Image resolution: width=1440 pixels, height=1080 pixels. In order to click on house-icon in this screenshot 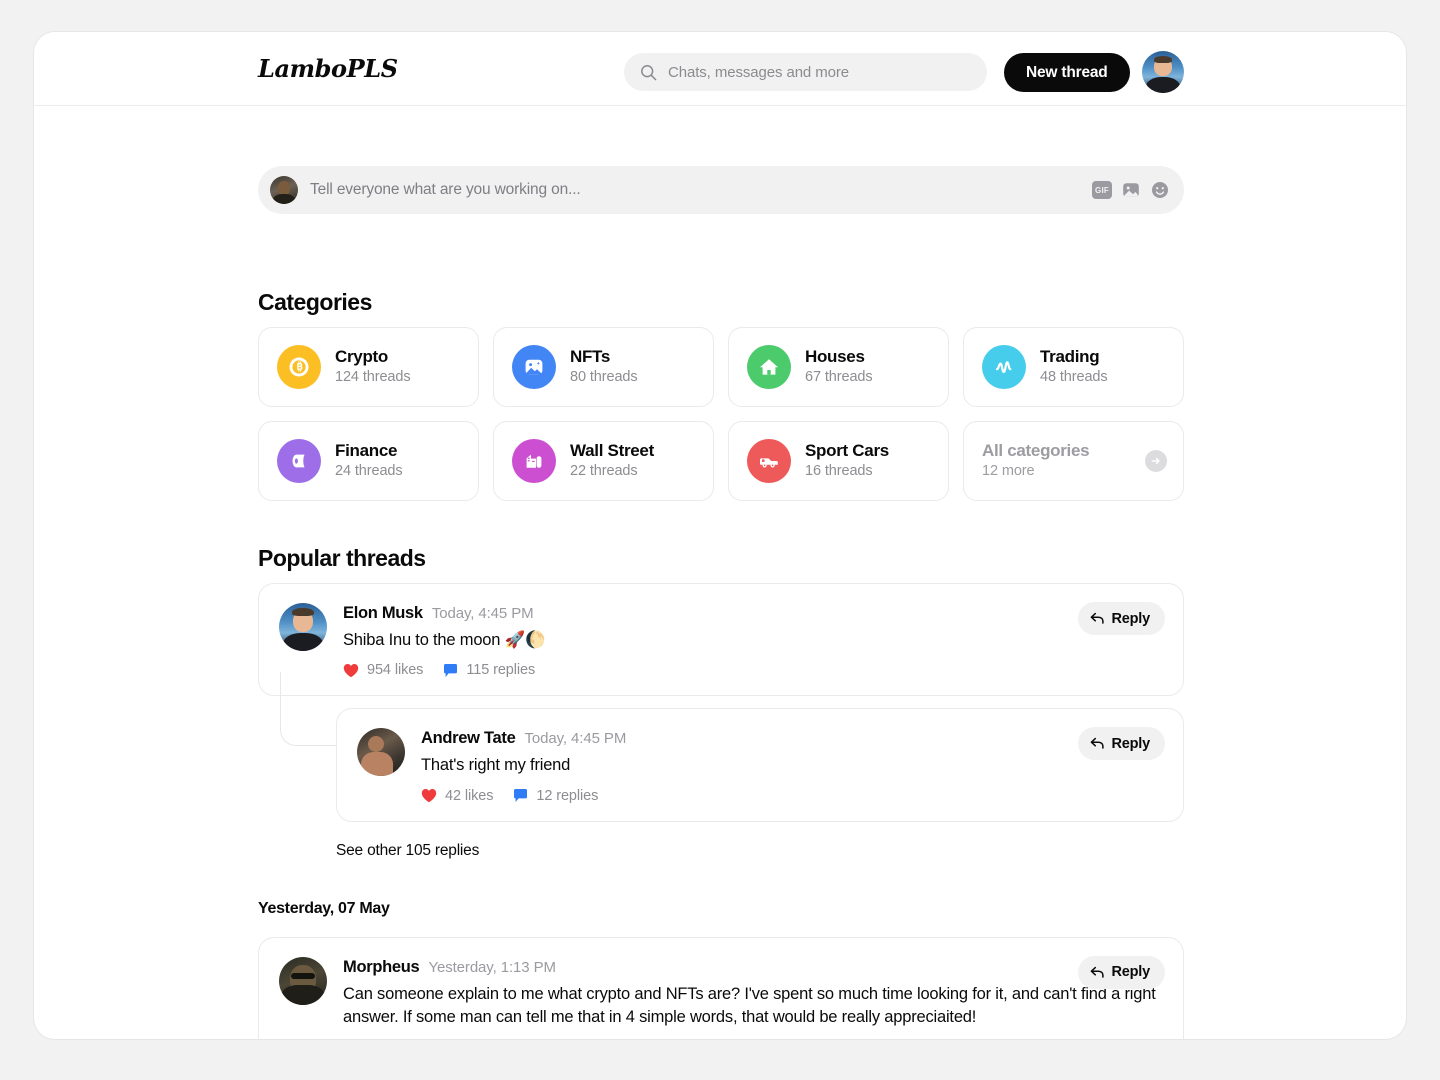, I will do `click(769, 367)`.